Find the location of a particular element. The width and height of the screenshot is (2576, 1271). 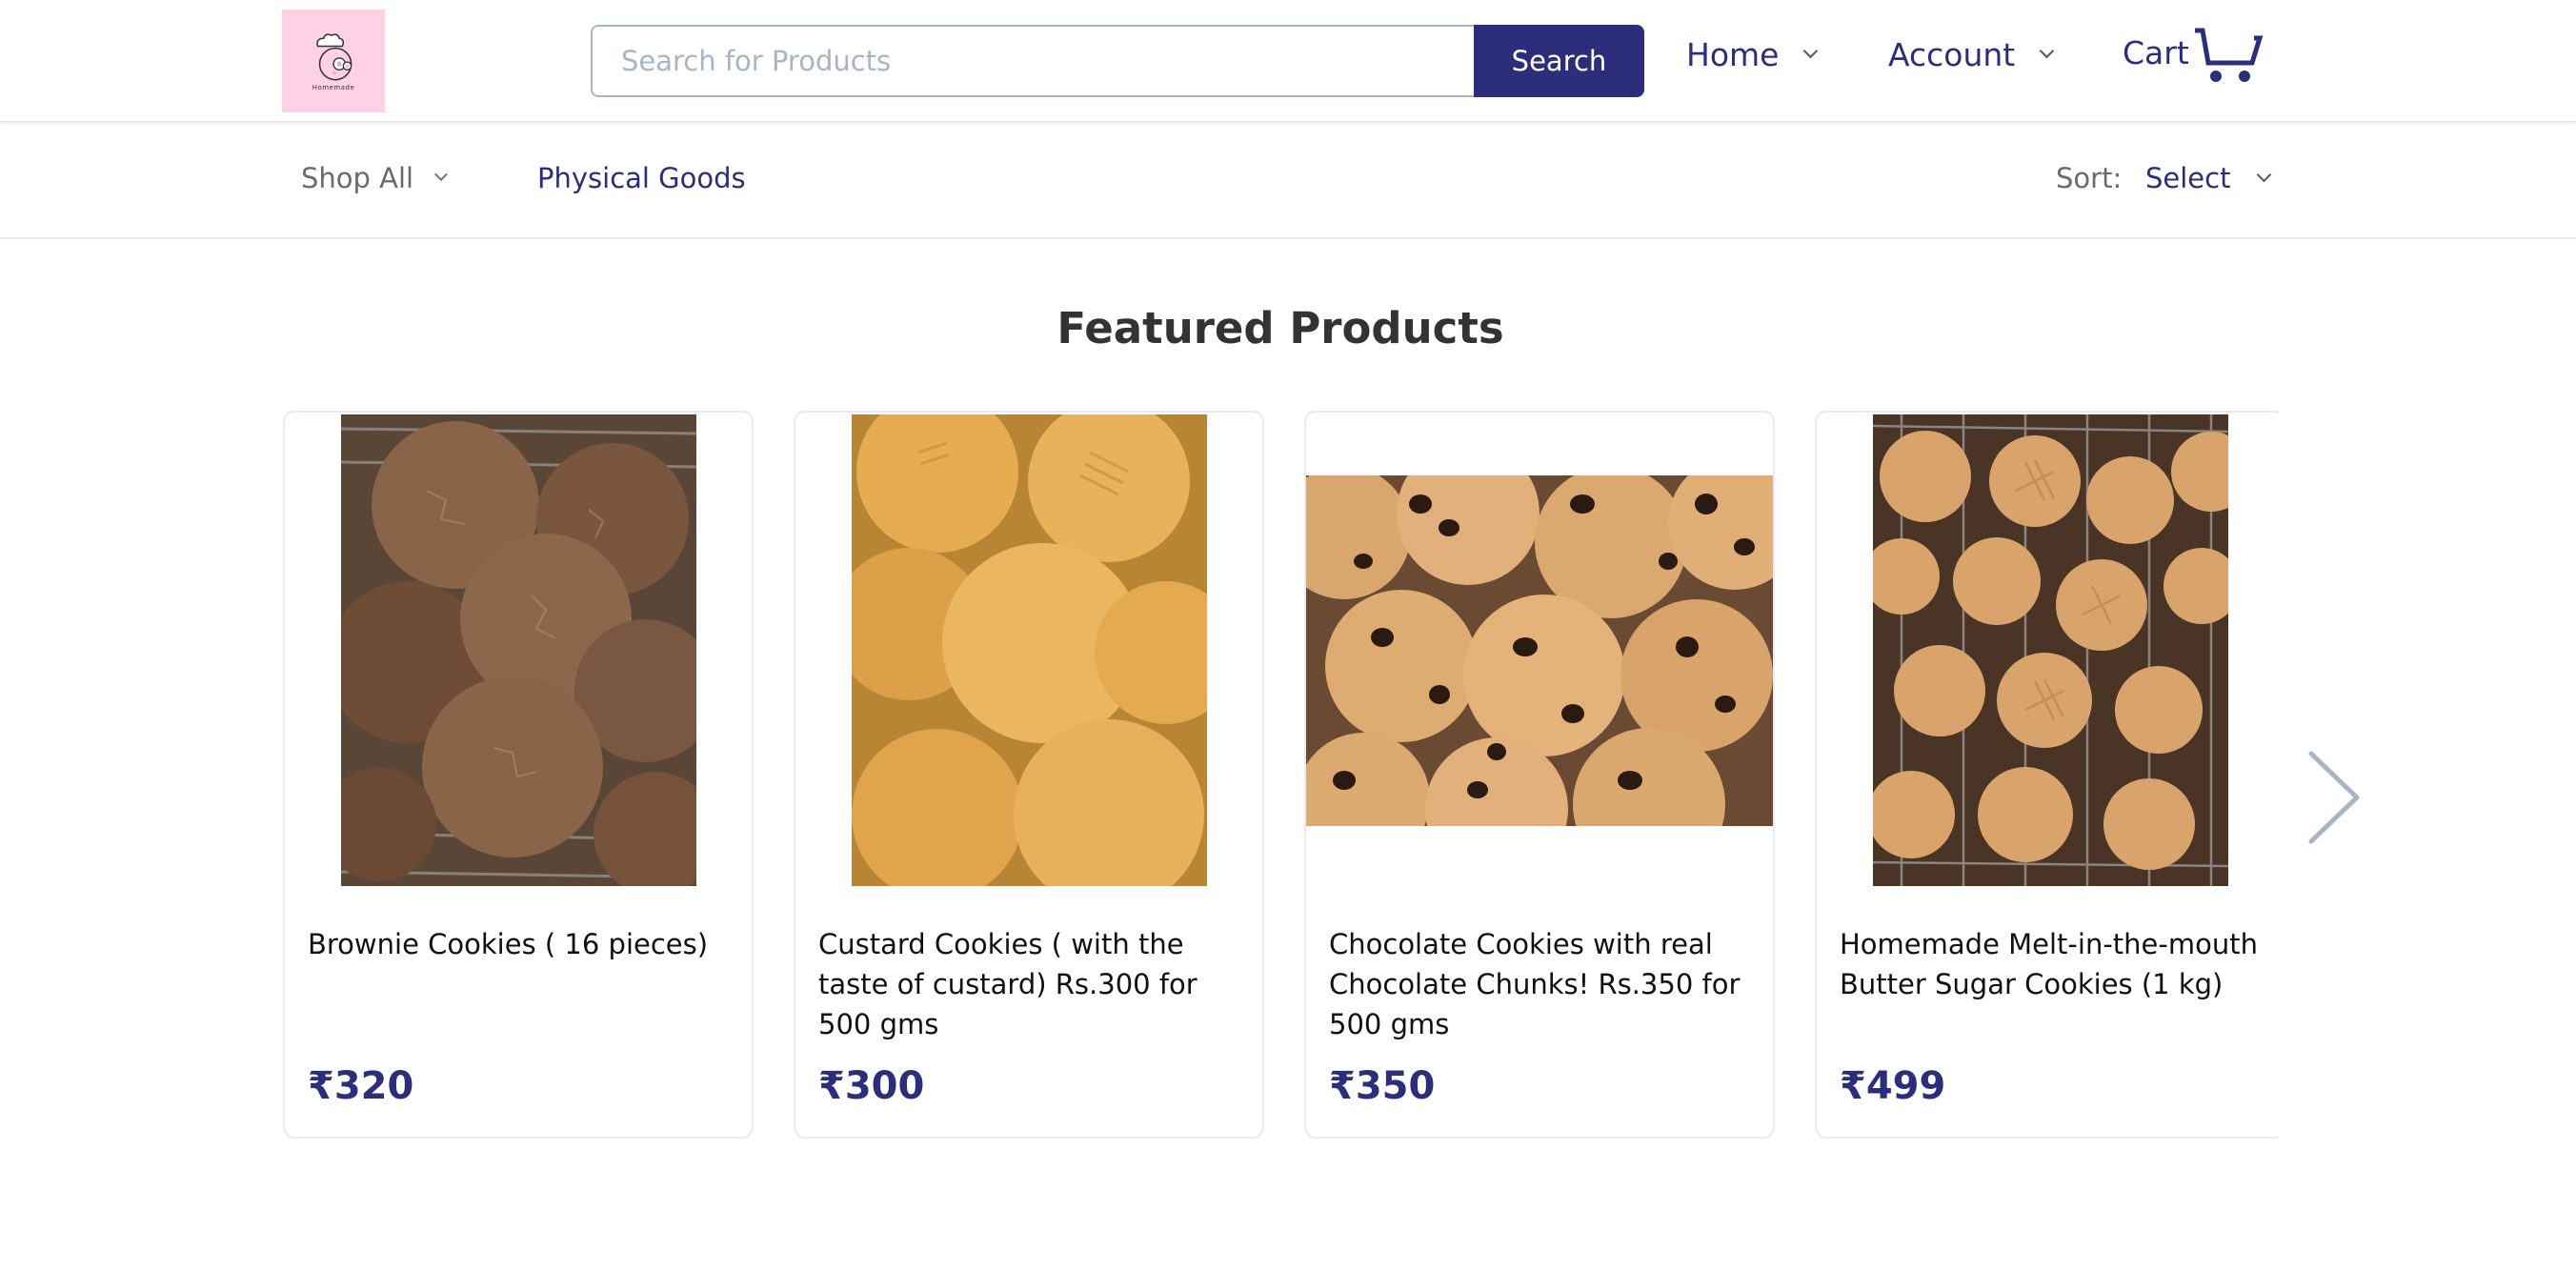

chocolate-chip-cookies-image is located at coordinates (1539, 650).